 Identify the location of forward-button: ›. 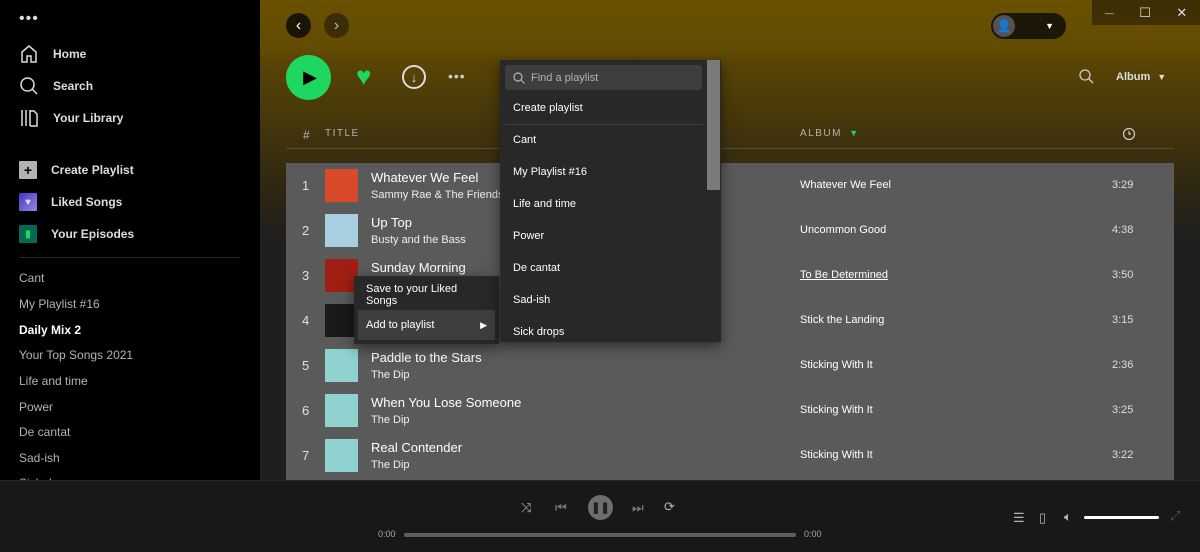
(336, 25).